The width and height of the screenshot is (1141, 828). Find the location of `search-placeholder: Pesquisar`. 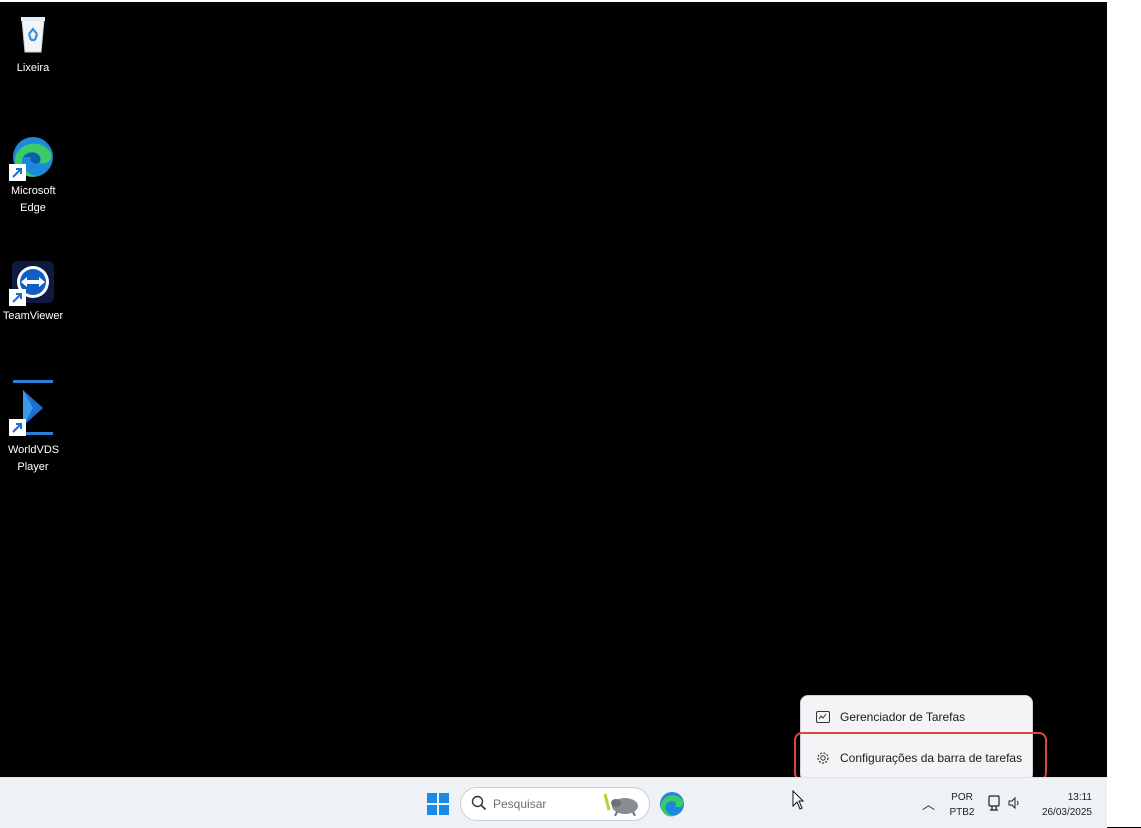

search-placeholder: Pesquisar is located at coordinates (520, 804).